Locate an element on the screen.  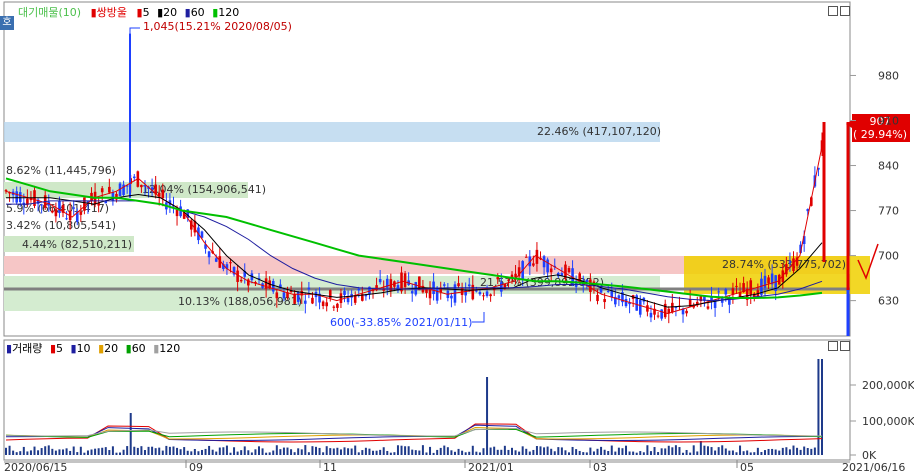
maximize-pane-button is located at coordinates (833, 11).